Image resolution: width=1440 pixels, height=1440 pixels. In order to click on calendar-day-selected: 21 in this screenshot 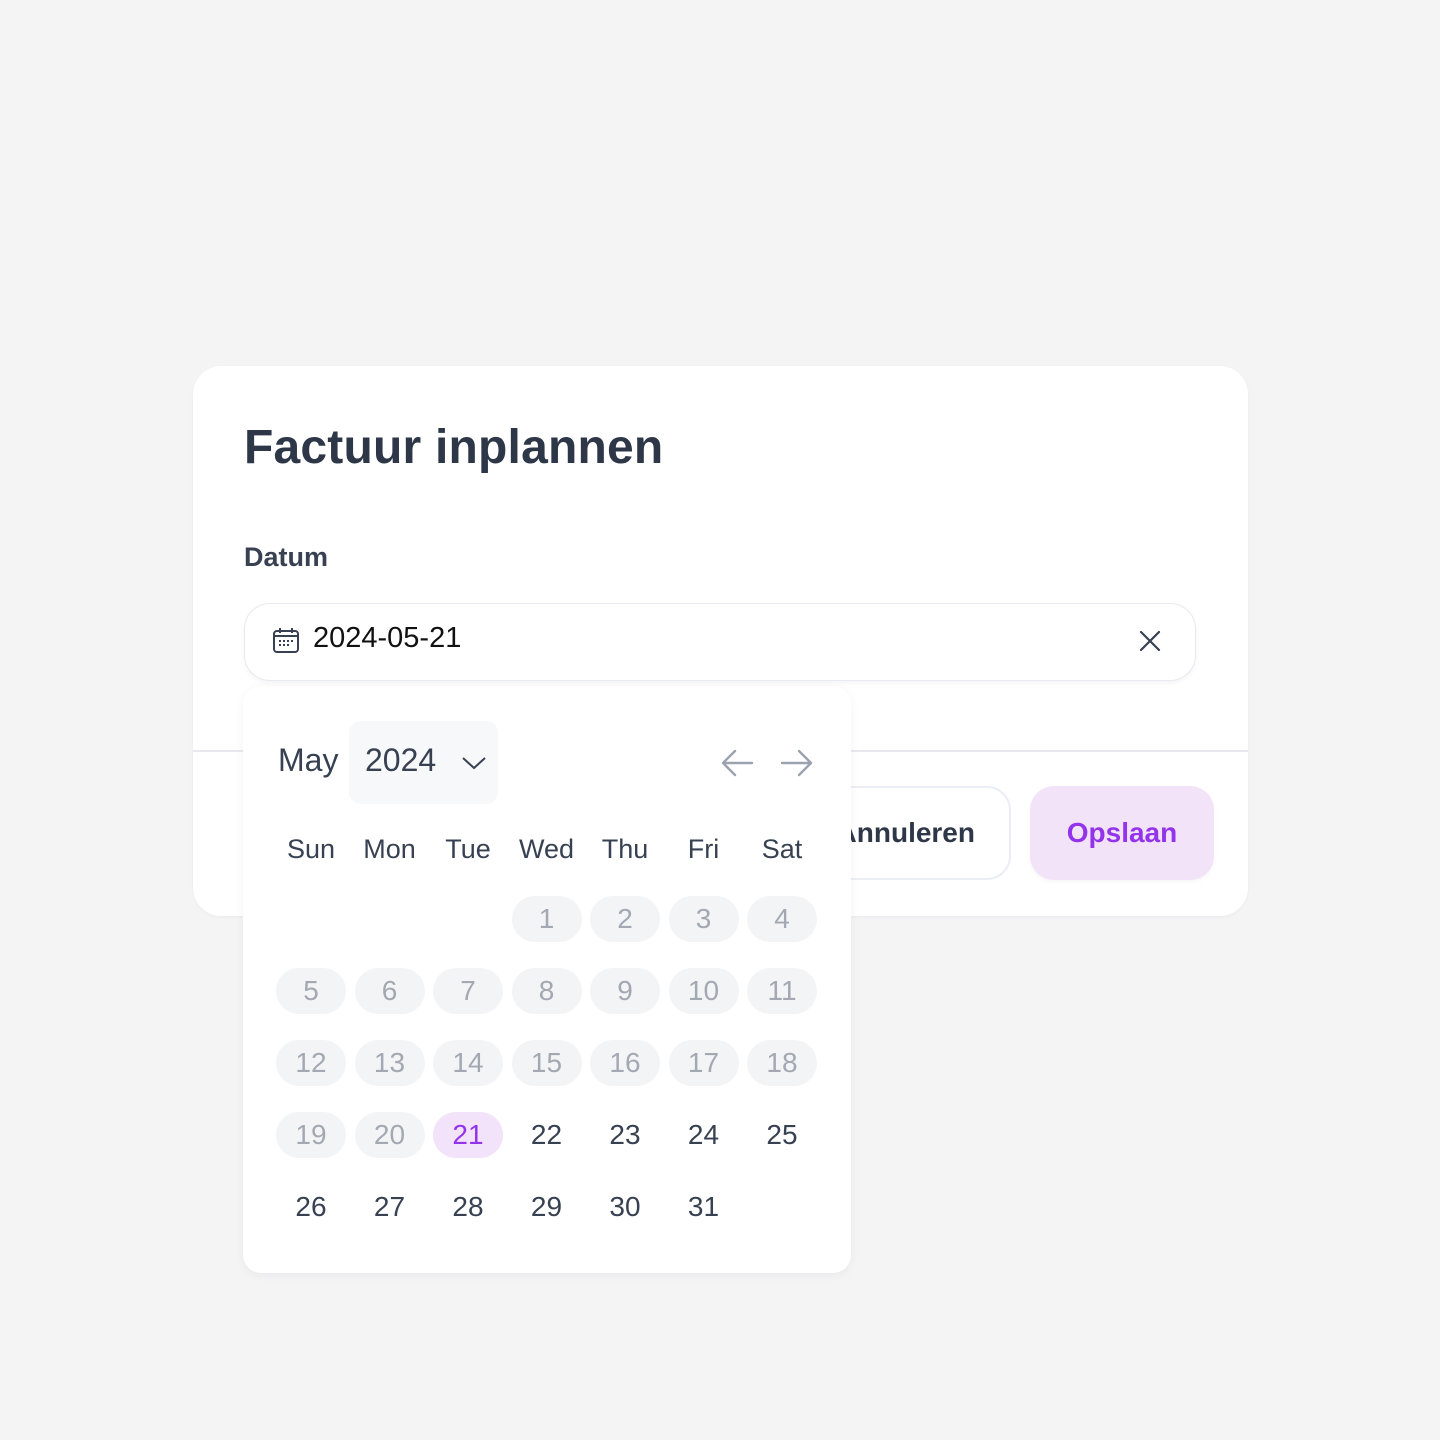, I will do `click(468, 1135)`.